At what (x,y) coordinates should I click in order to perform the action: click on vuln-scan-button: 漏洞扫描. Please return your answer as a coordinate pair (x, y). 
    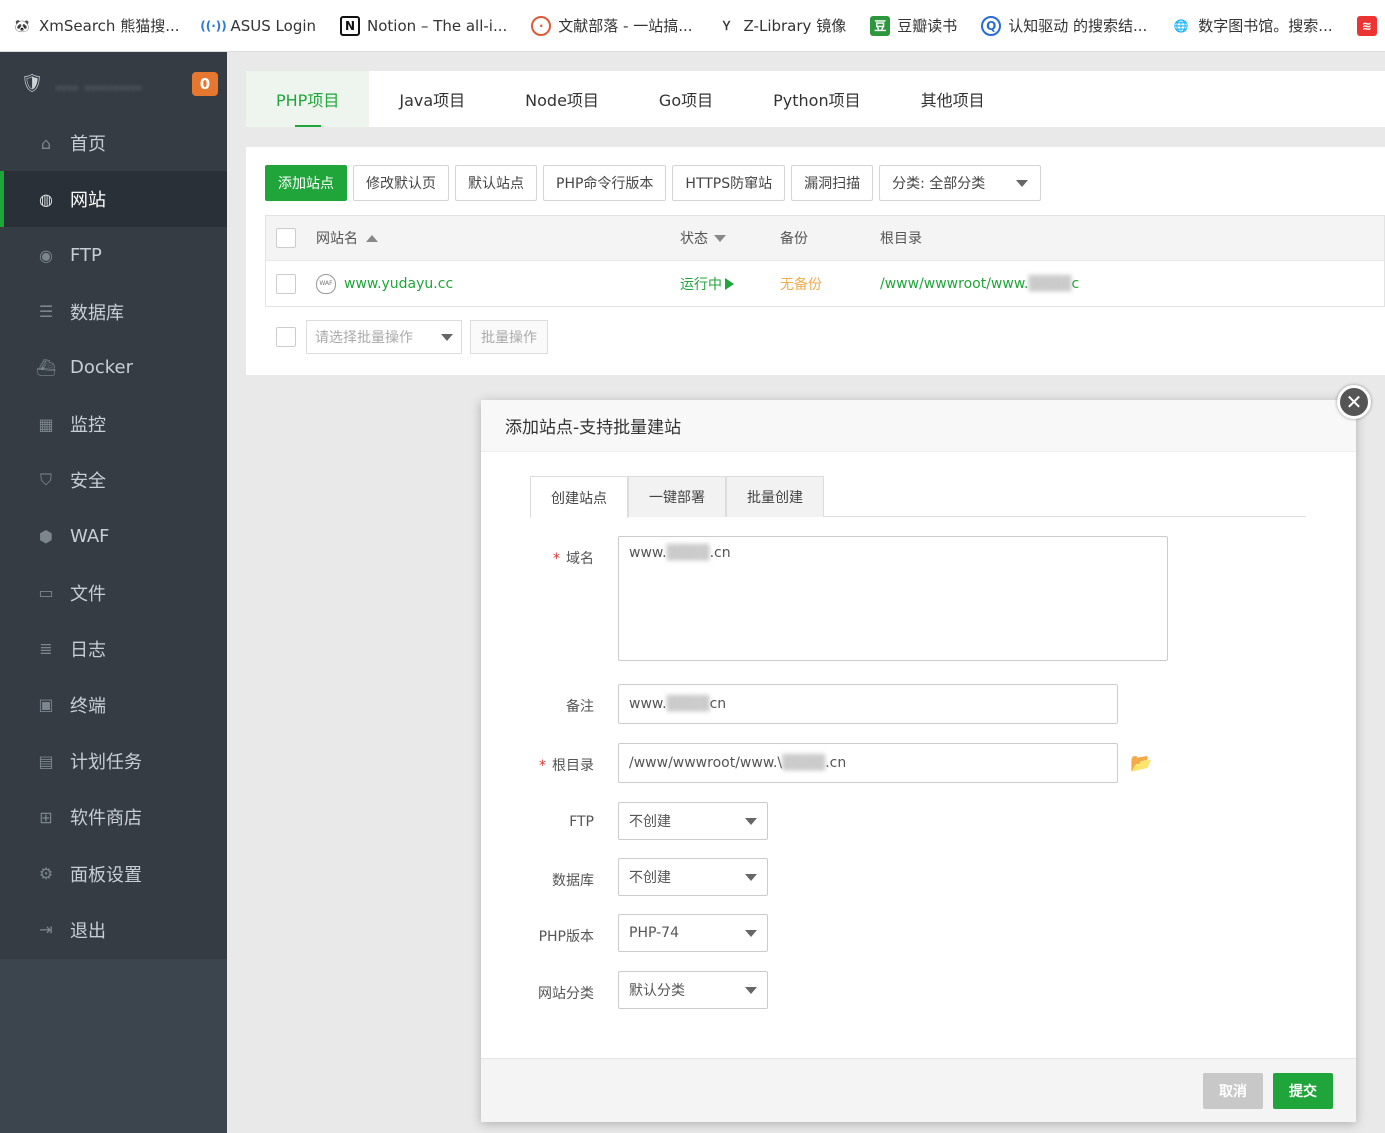
    Looking at the image, I should click on (832, 183).